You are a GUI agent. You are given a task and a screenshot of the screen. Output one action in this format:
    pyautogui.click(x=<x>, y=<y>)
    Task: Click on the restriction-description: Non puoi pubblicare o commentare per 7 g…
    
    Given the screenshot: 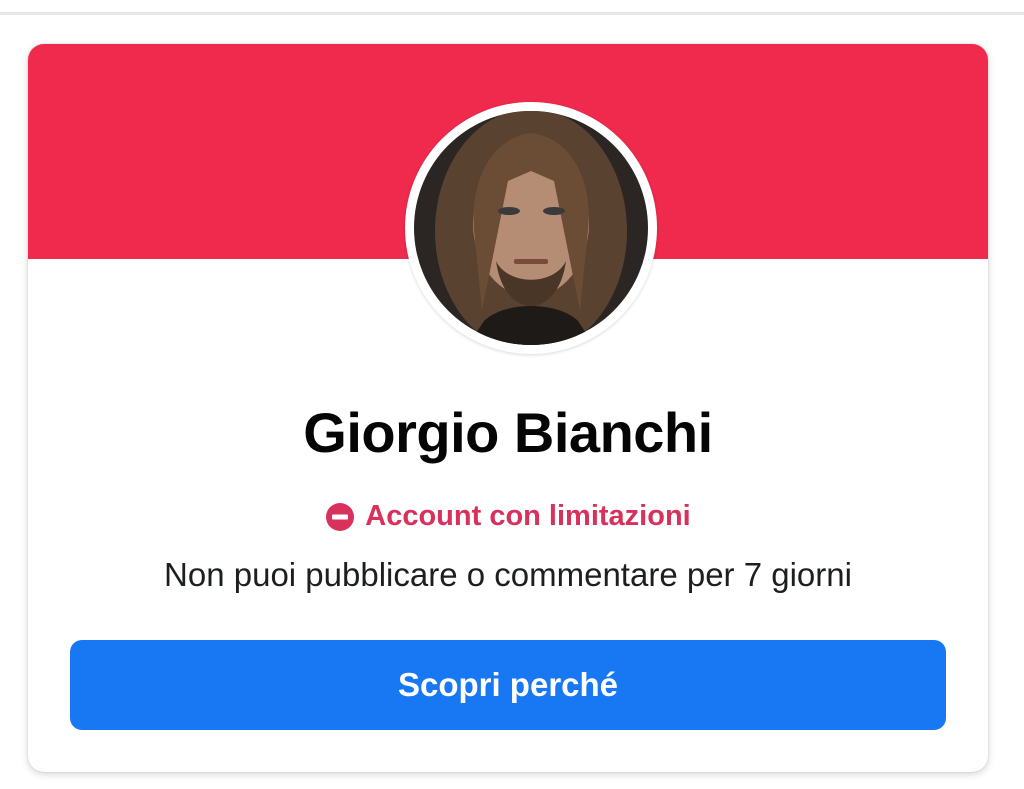 What is the action you would take?
    pyautogui.click(x=508, y=574)
    